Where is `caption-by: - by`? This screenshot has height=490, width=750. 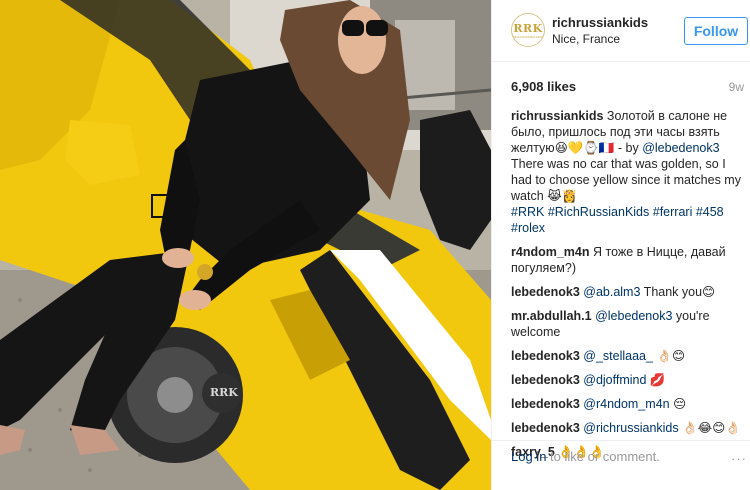
caption-by: - by is located at coordinates (628, 148).